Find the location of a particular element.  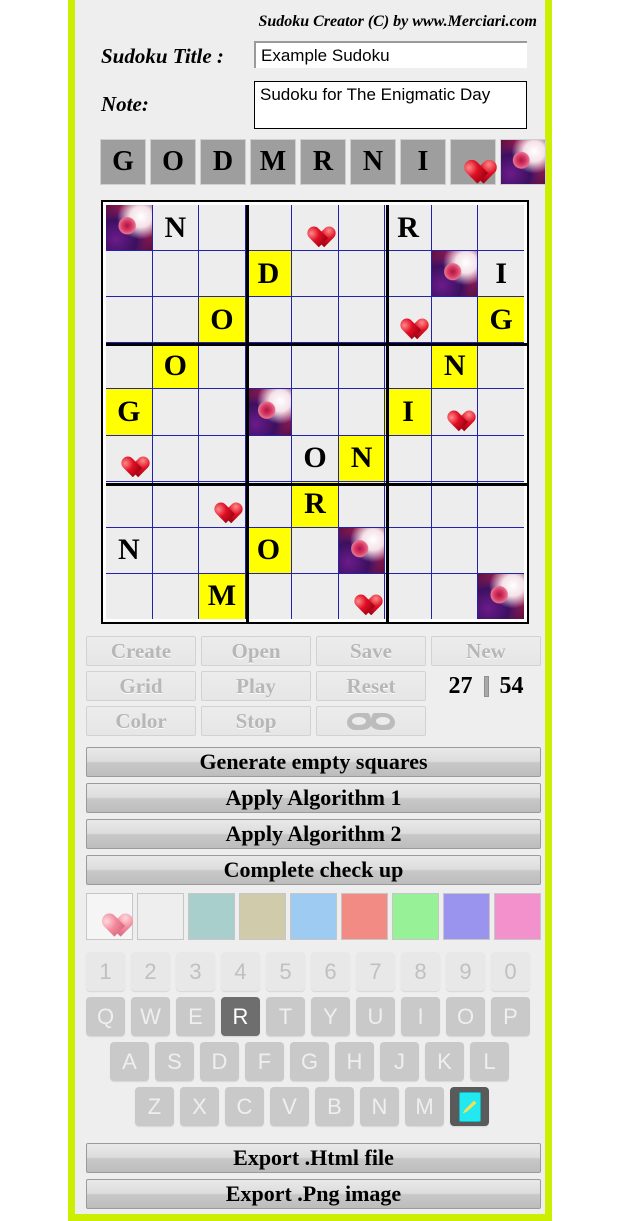

new-button: New is located at coordinates (486, 651).